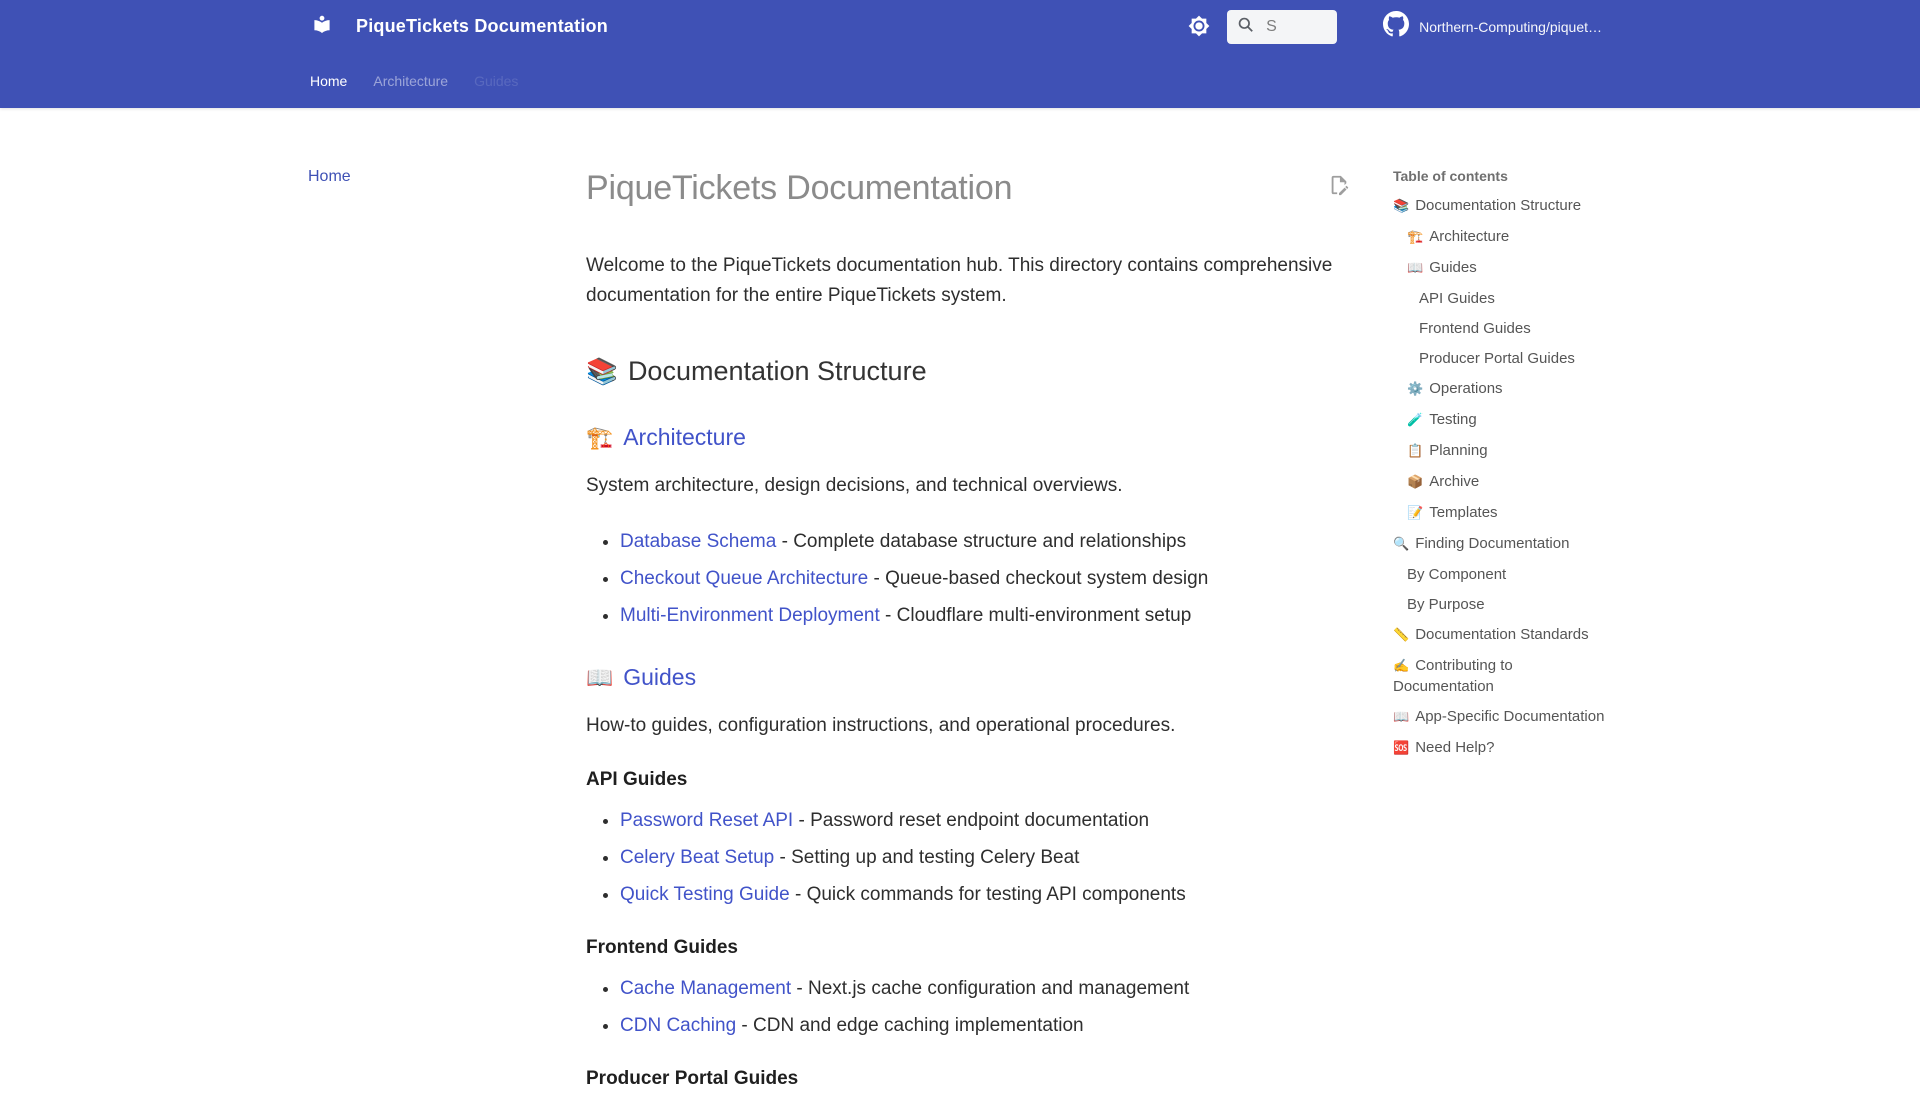 The image size is (1920, 1107). I want to click on section-guides: 📖 Guides, so click(976, 678).